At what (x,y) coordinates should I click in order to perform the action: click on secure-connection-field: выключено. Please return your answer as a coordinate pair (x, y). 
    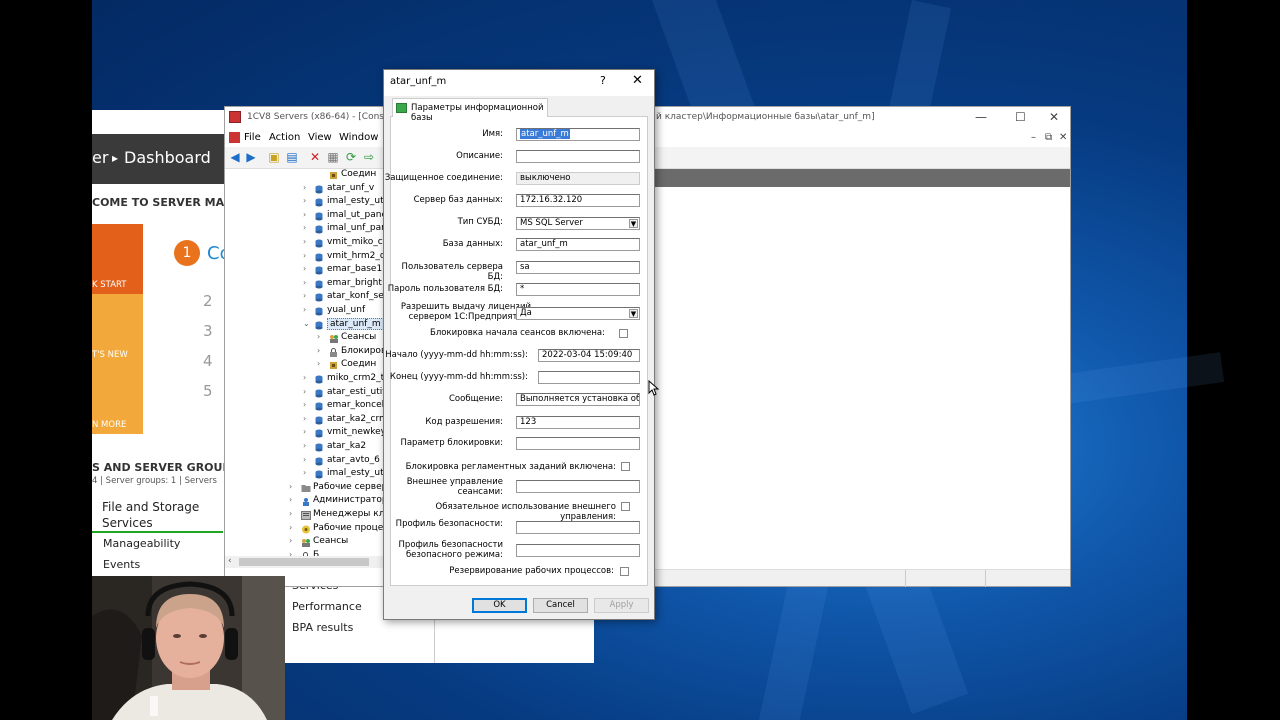
    Looking at the image, I should click on (578, 178).